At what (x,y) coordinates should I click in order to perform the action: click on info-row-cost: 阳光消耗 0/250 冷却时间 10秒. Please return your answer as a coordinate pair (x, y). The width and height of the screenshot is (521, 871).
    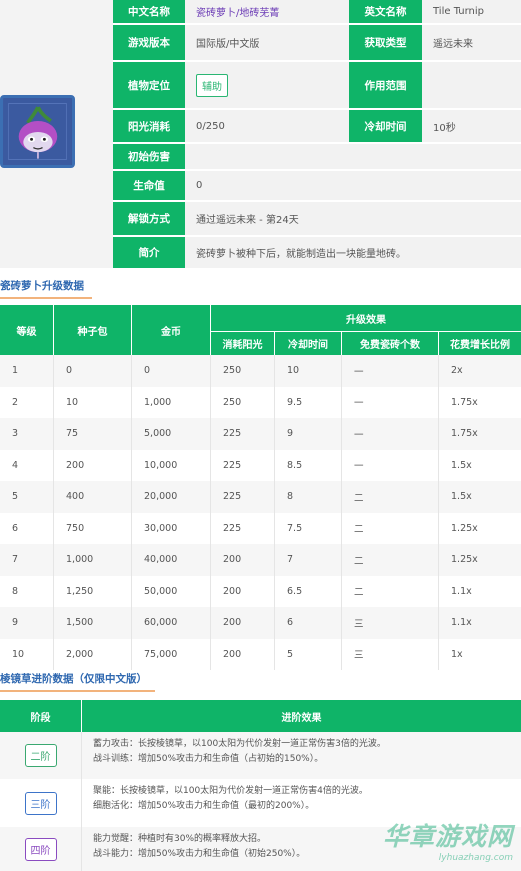
    Looking at the image, I should click on (317, 127).